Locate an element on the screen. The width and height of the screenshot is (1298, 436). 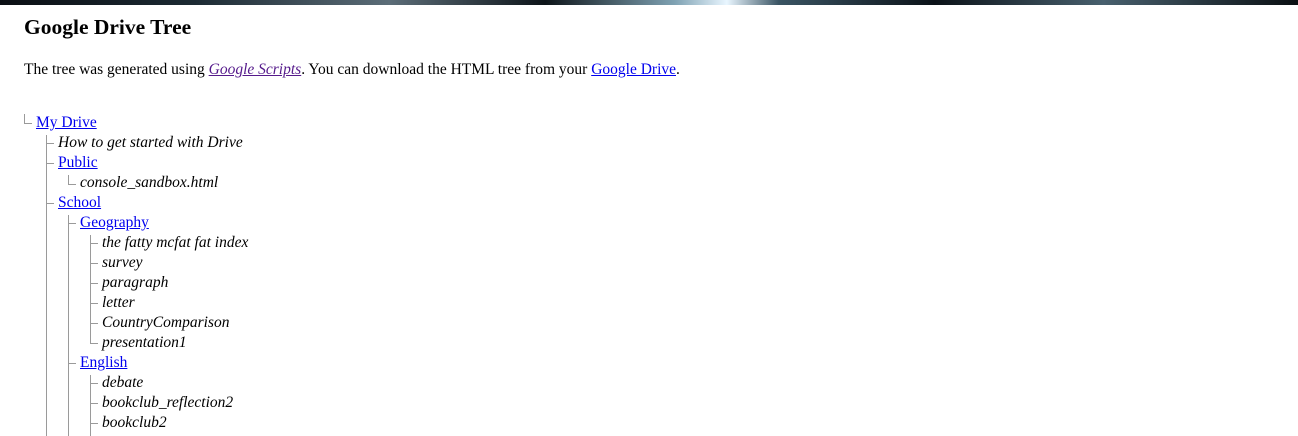
file-bookclub-reflection2: bookclub_reflection2 is located at coordinates (168, 402).